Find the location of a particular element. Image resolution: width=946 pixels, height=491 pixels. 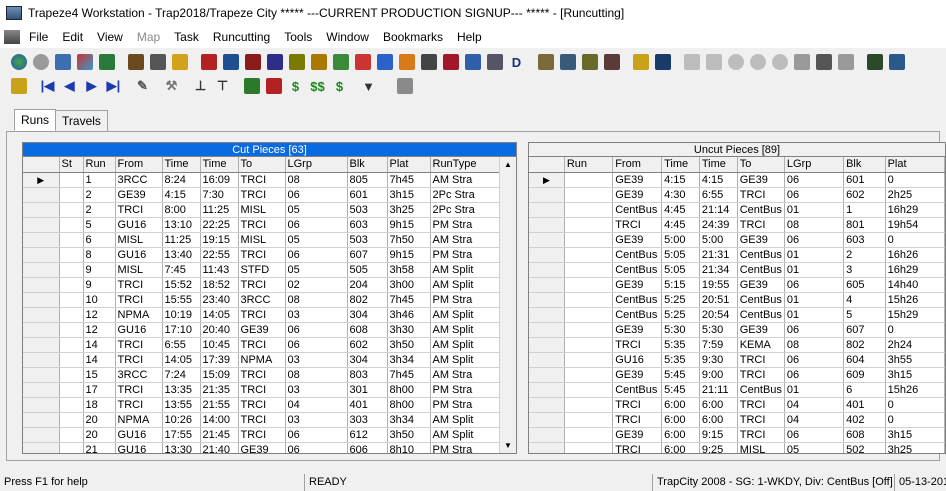

table-cell: 14:05 is located at coordinates (181, 360).